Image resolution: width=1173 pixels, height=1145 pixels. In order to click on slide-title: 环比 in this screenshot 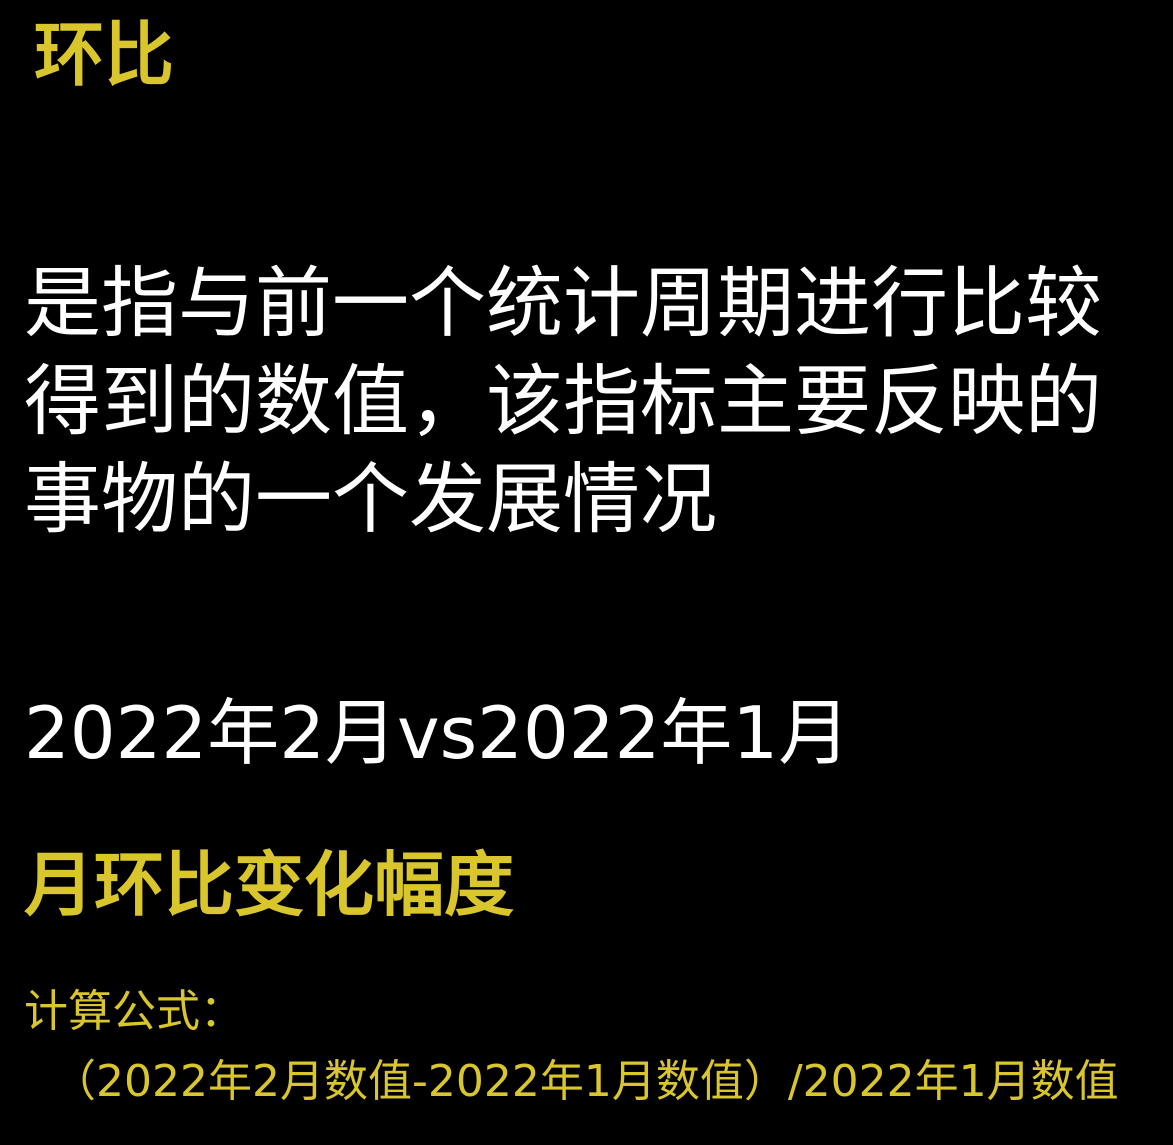, I will do `click(104, 55)`.